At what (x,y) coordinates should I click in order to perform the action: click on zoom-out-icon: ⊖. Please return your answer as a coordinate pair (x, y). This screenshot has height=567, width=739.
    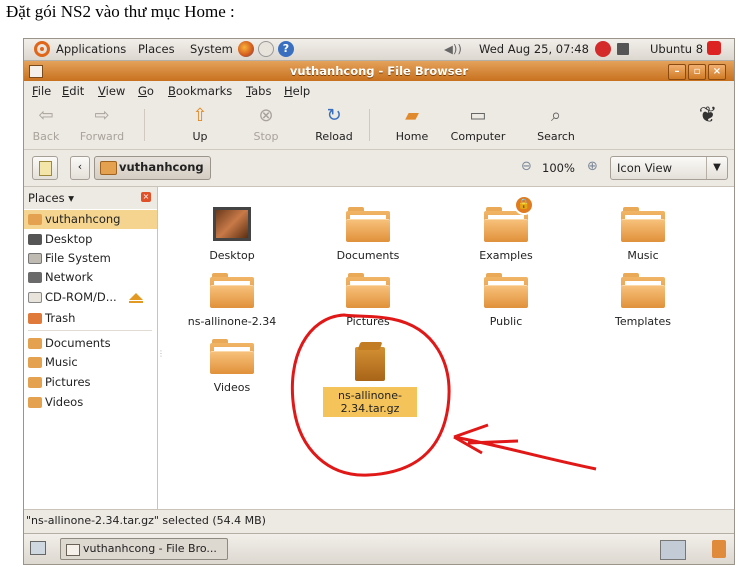
    Looking at the image, I should click on (528, 167).